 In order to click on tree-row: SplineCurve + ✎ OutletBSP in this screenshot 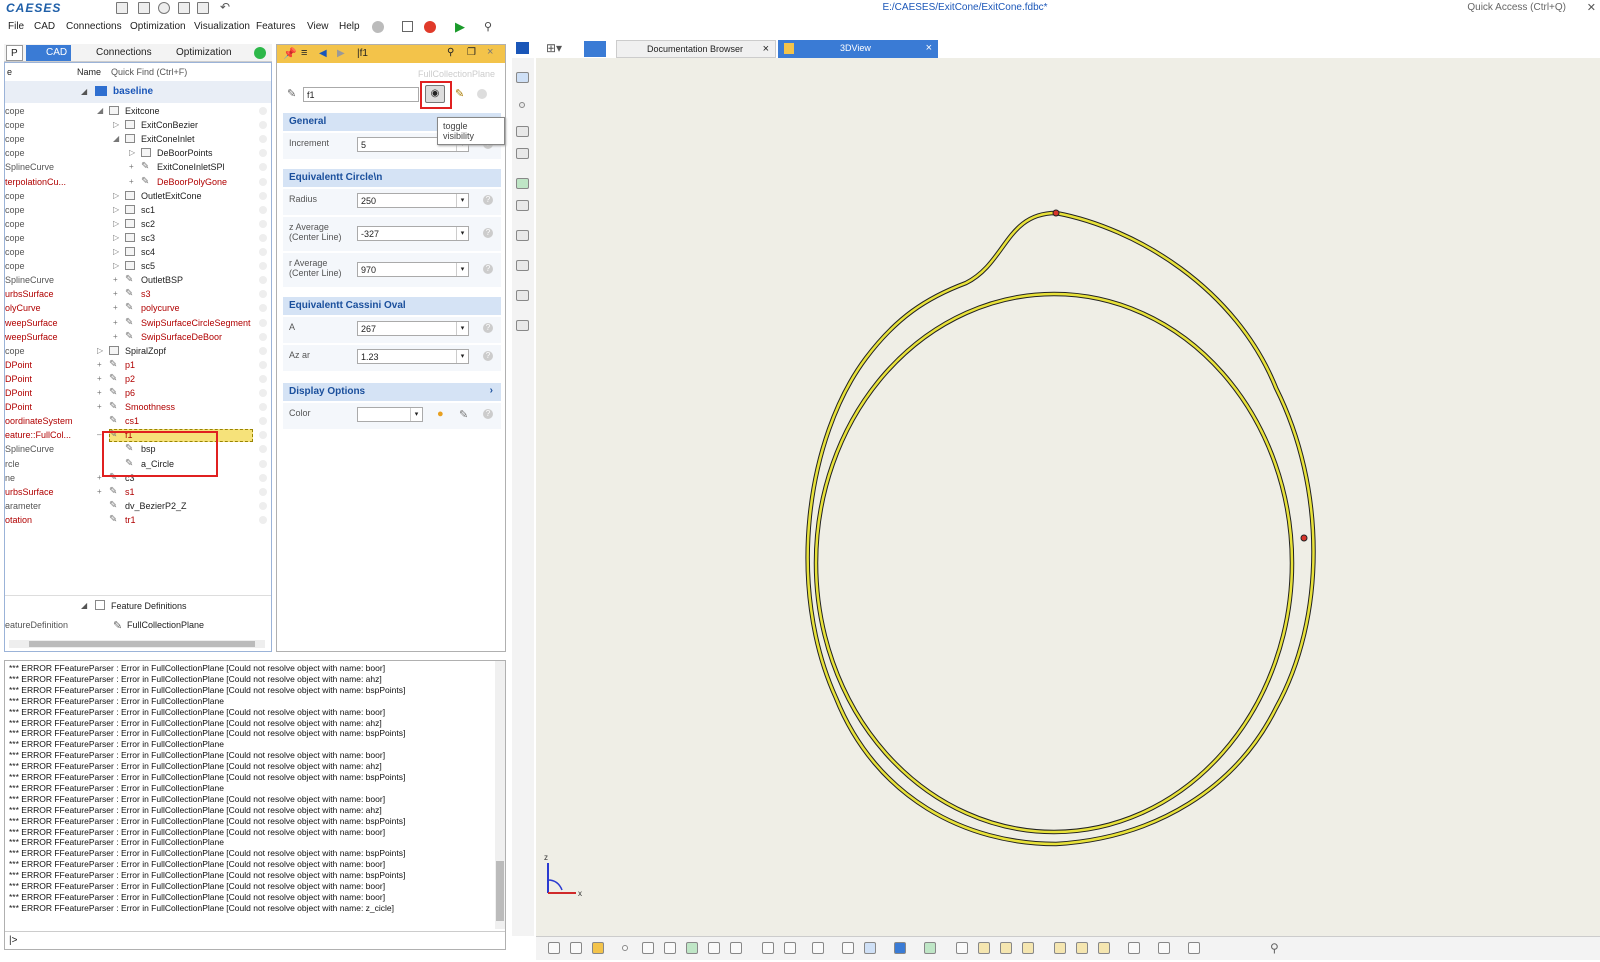, I will do `click(138, 281)`.